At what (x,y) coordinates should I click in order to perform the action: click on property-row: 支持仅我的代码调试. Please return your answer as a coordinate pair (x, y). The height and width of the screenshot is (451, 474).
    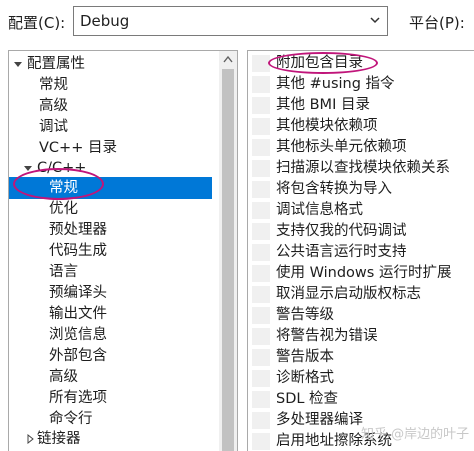
    Looking at the image, I should click on (361, 231).